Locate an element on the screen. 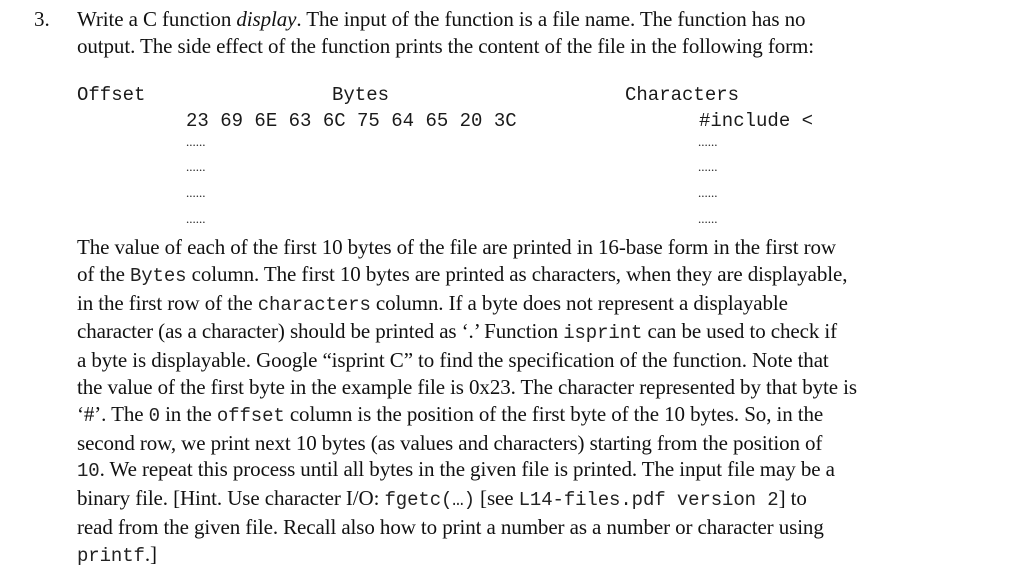  text-line: printf.] is located at coordinates (527, 555).